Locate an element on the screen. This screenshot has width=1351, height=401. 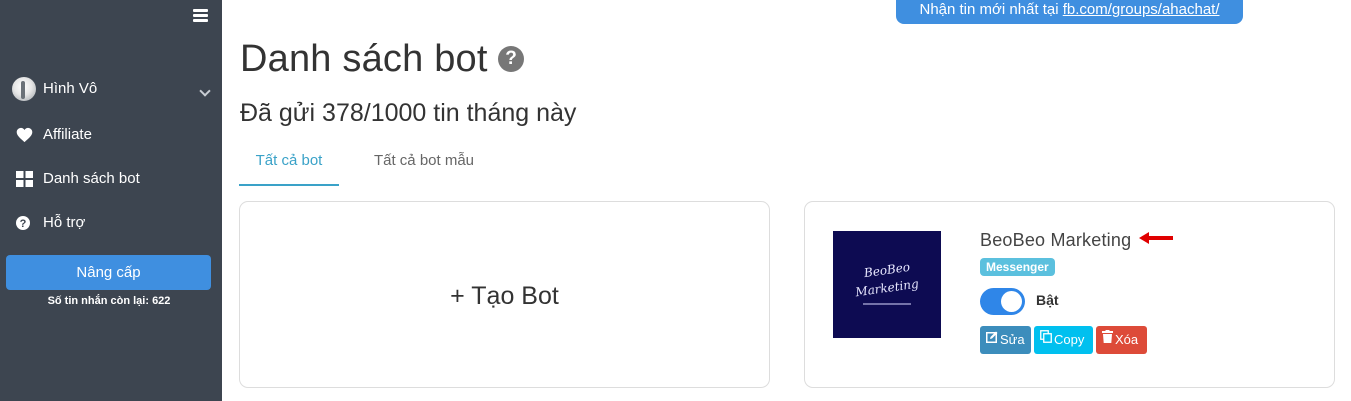
toggle-knob is located at coordinates (1011, 301).